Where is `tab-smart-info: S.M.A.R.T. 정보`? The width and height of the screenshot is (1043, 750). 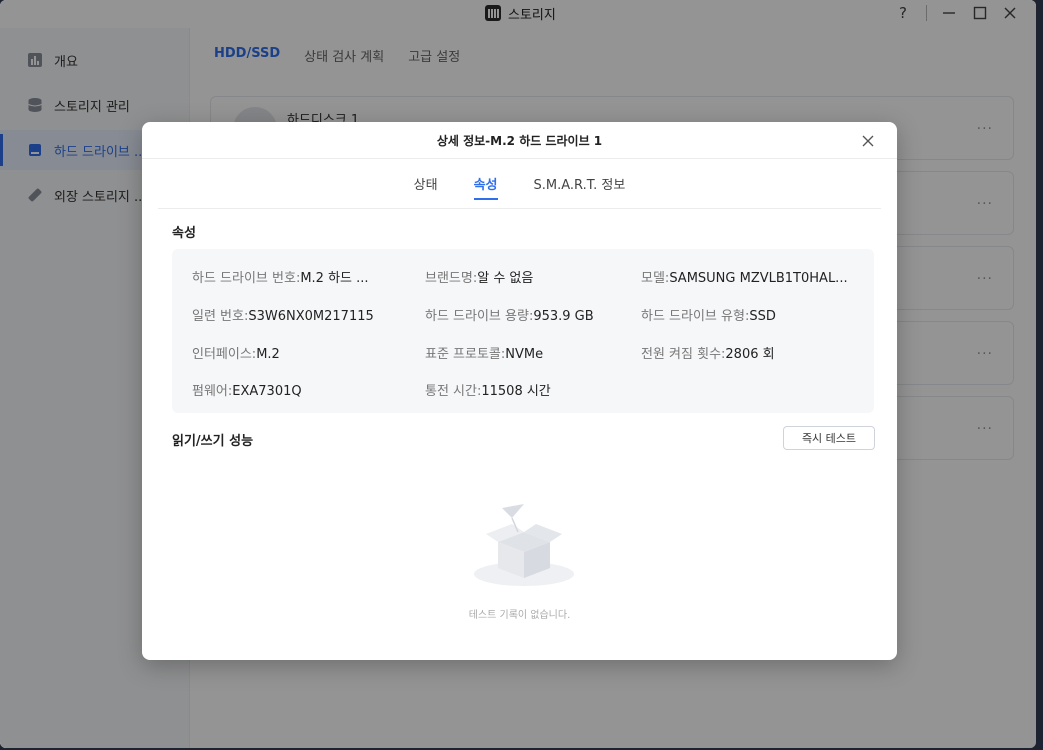
tab-smart-info: S.M.A.R.T. 정보 is located at coordinates (580, 186).